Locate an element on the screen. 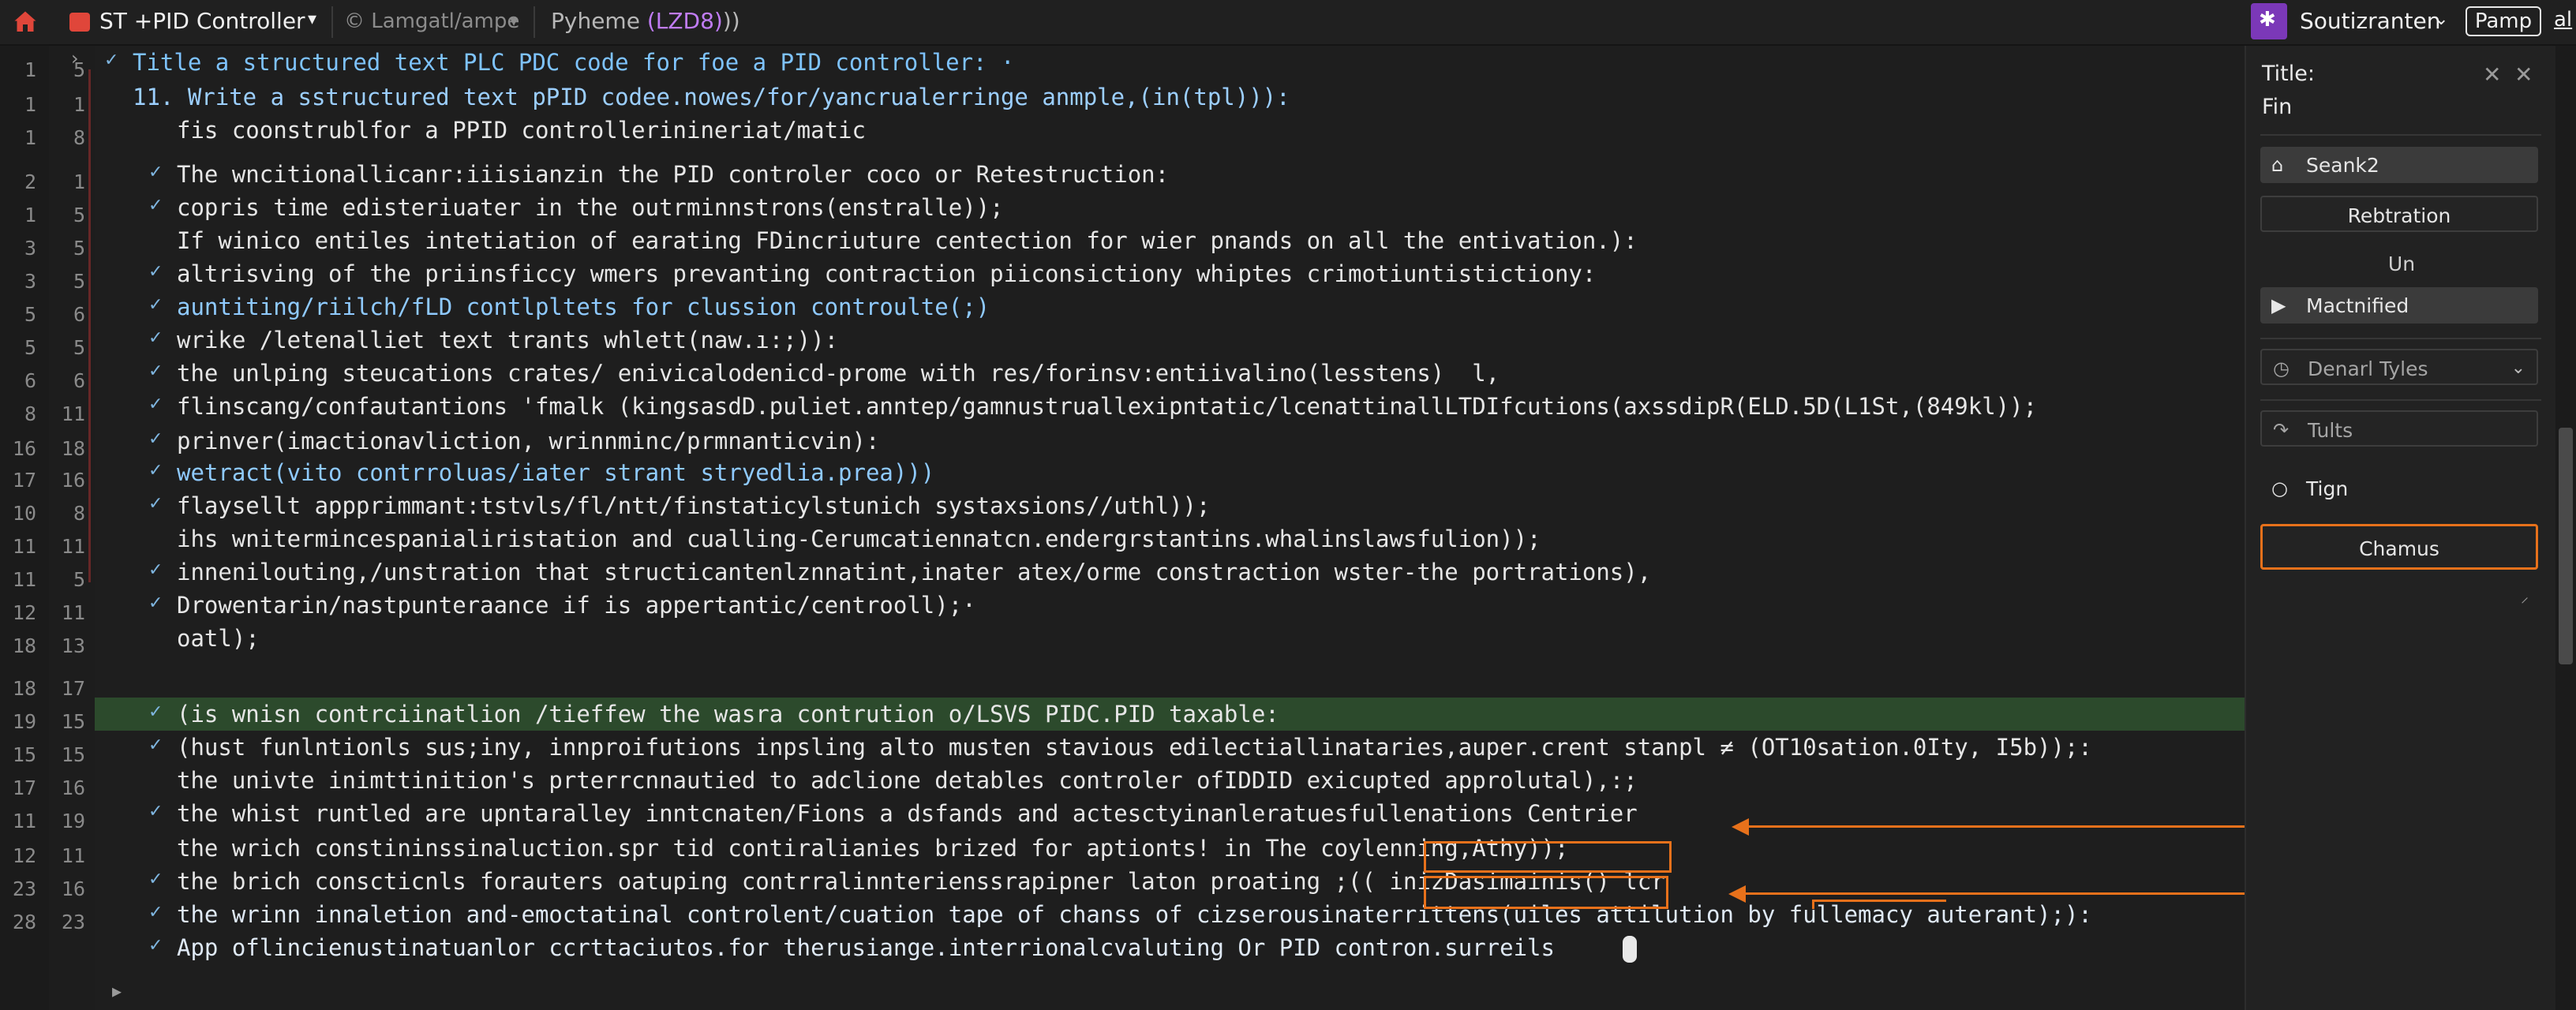 The height and width of the screenshot is (1010, 2576). line-number-secondary: 1 is located at coordinates (79, 181).